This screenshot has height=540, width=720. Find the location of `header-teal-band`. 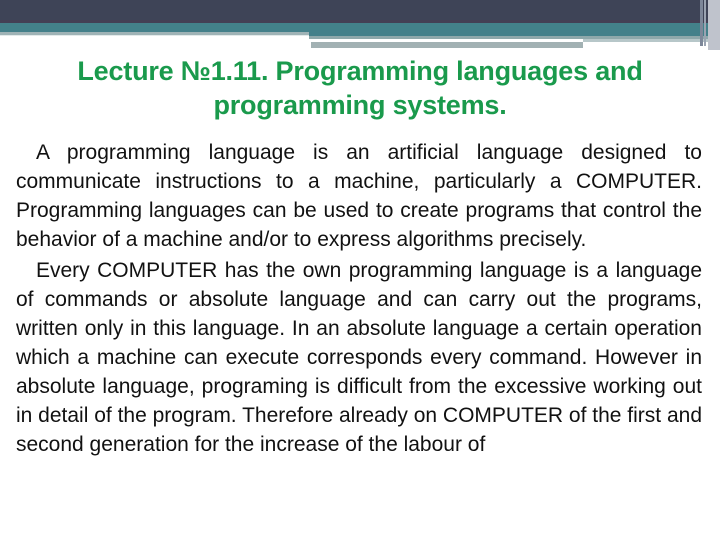

header-teal-band is located at coordinates (360, 27).